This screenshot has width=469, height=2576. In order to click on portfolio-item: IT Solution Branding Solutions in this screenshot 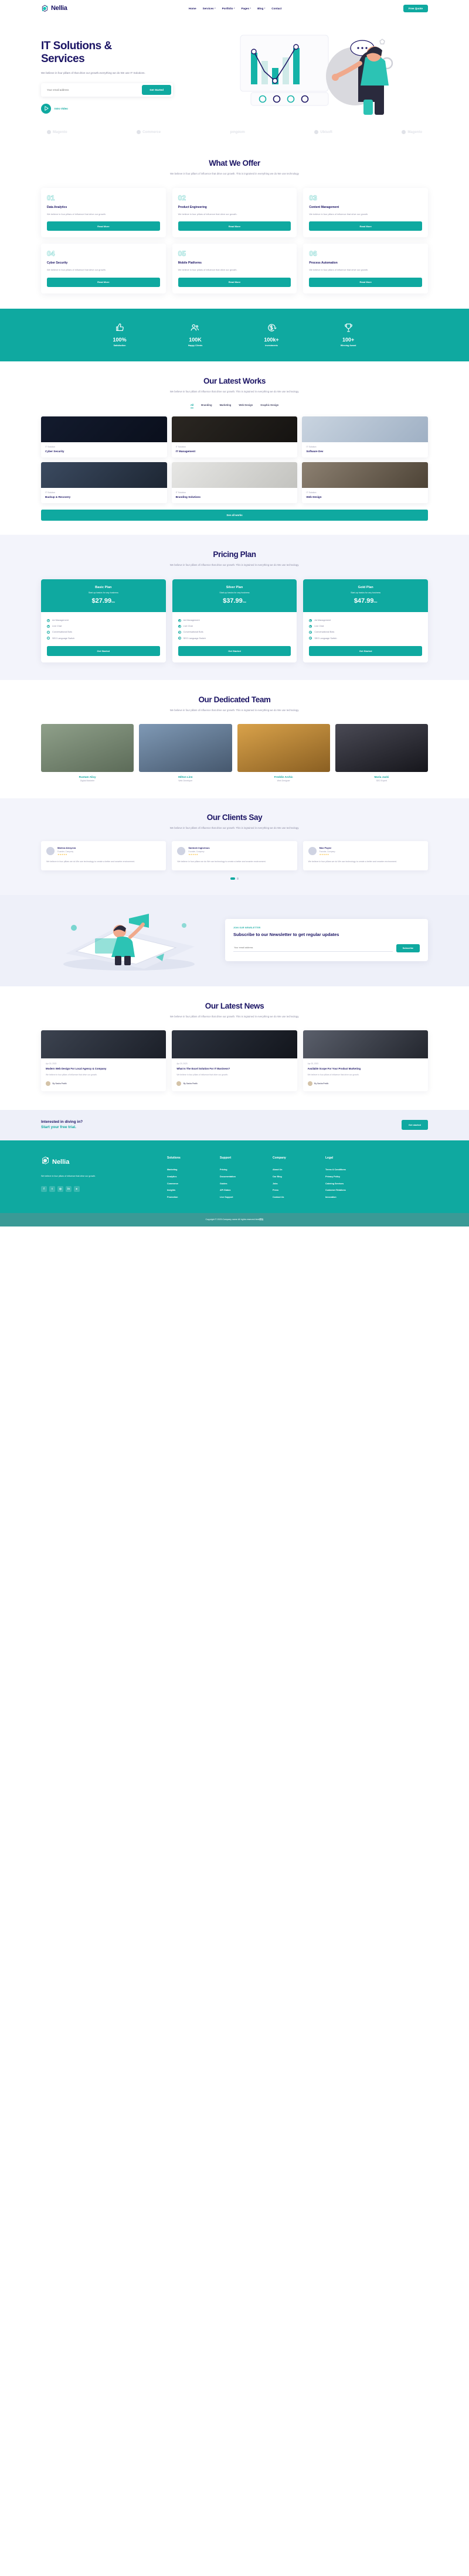, I will do `click(235, 483)`.